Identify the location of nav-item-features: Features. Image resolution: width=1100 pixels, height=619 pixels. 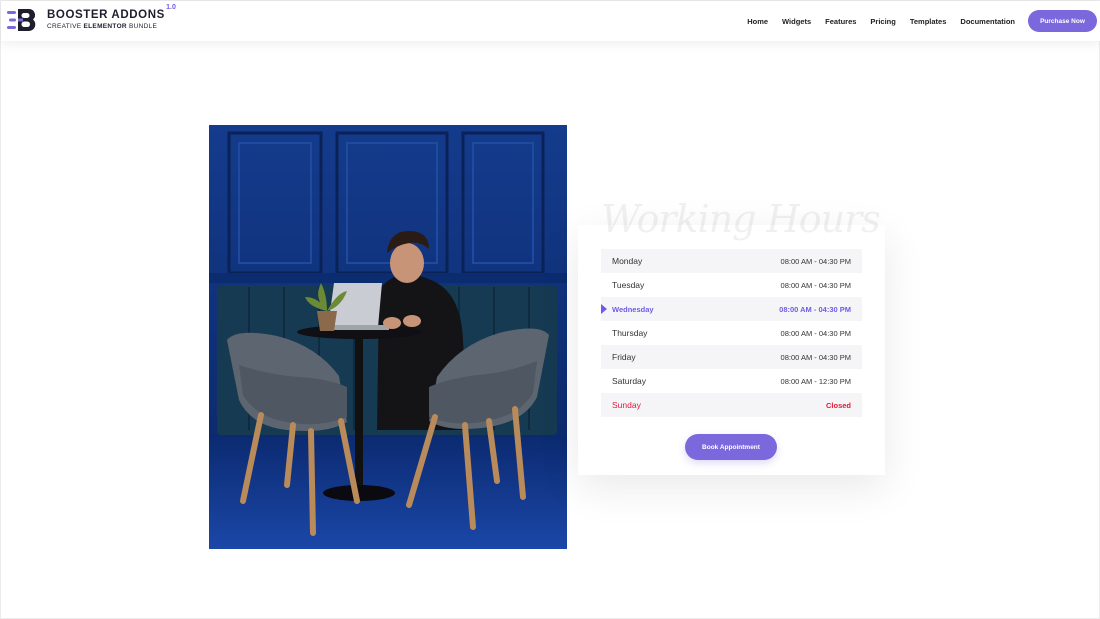
(840, 21).